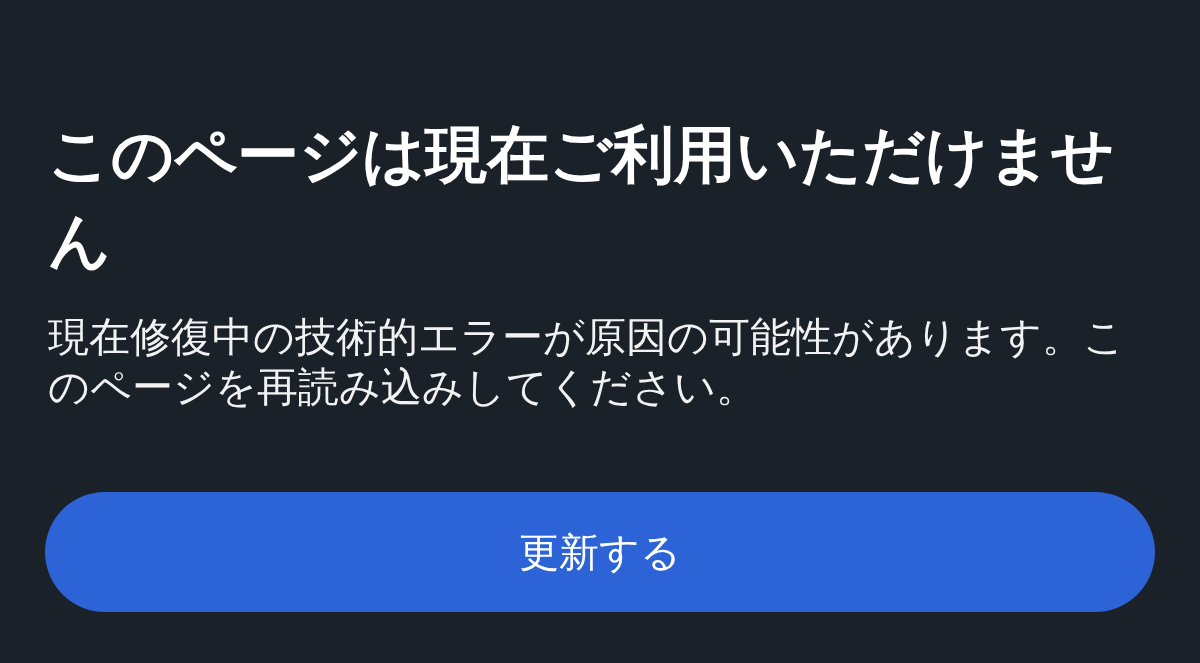  Describe the element at coordinates (587, 362) in the screenshot. I see `error-message: 現在修復中の技術的エラーが原因の可能性があります。このページを再読み込みしてください。` at that location.